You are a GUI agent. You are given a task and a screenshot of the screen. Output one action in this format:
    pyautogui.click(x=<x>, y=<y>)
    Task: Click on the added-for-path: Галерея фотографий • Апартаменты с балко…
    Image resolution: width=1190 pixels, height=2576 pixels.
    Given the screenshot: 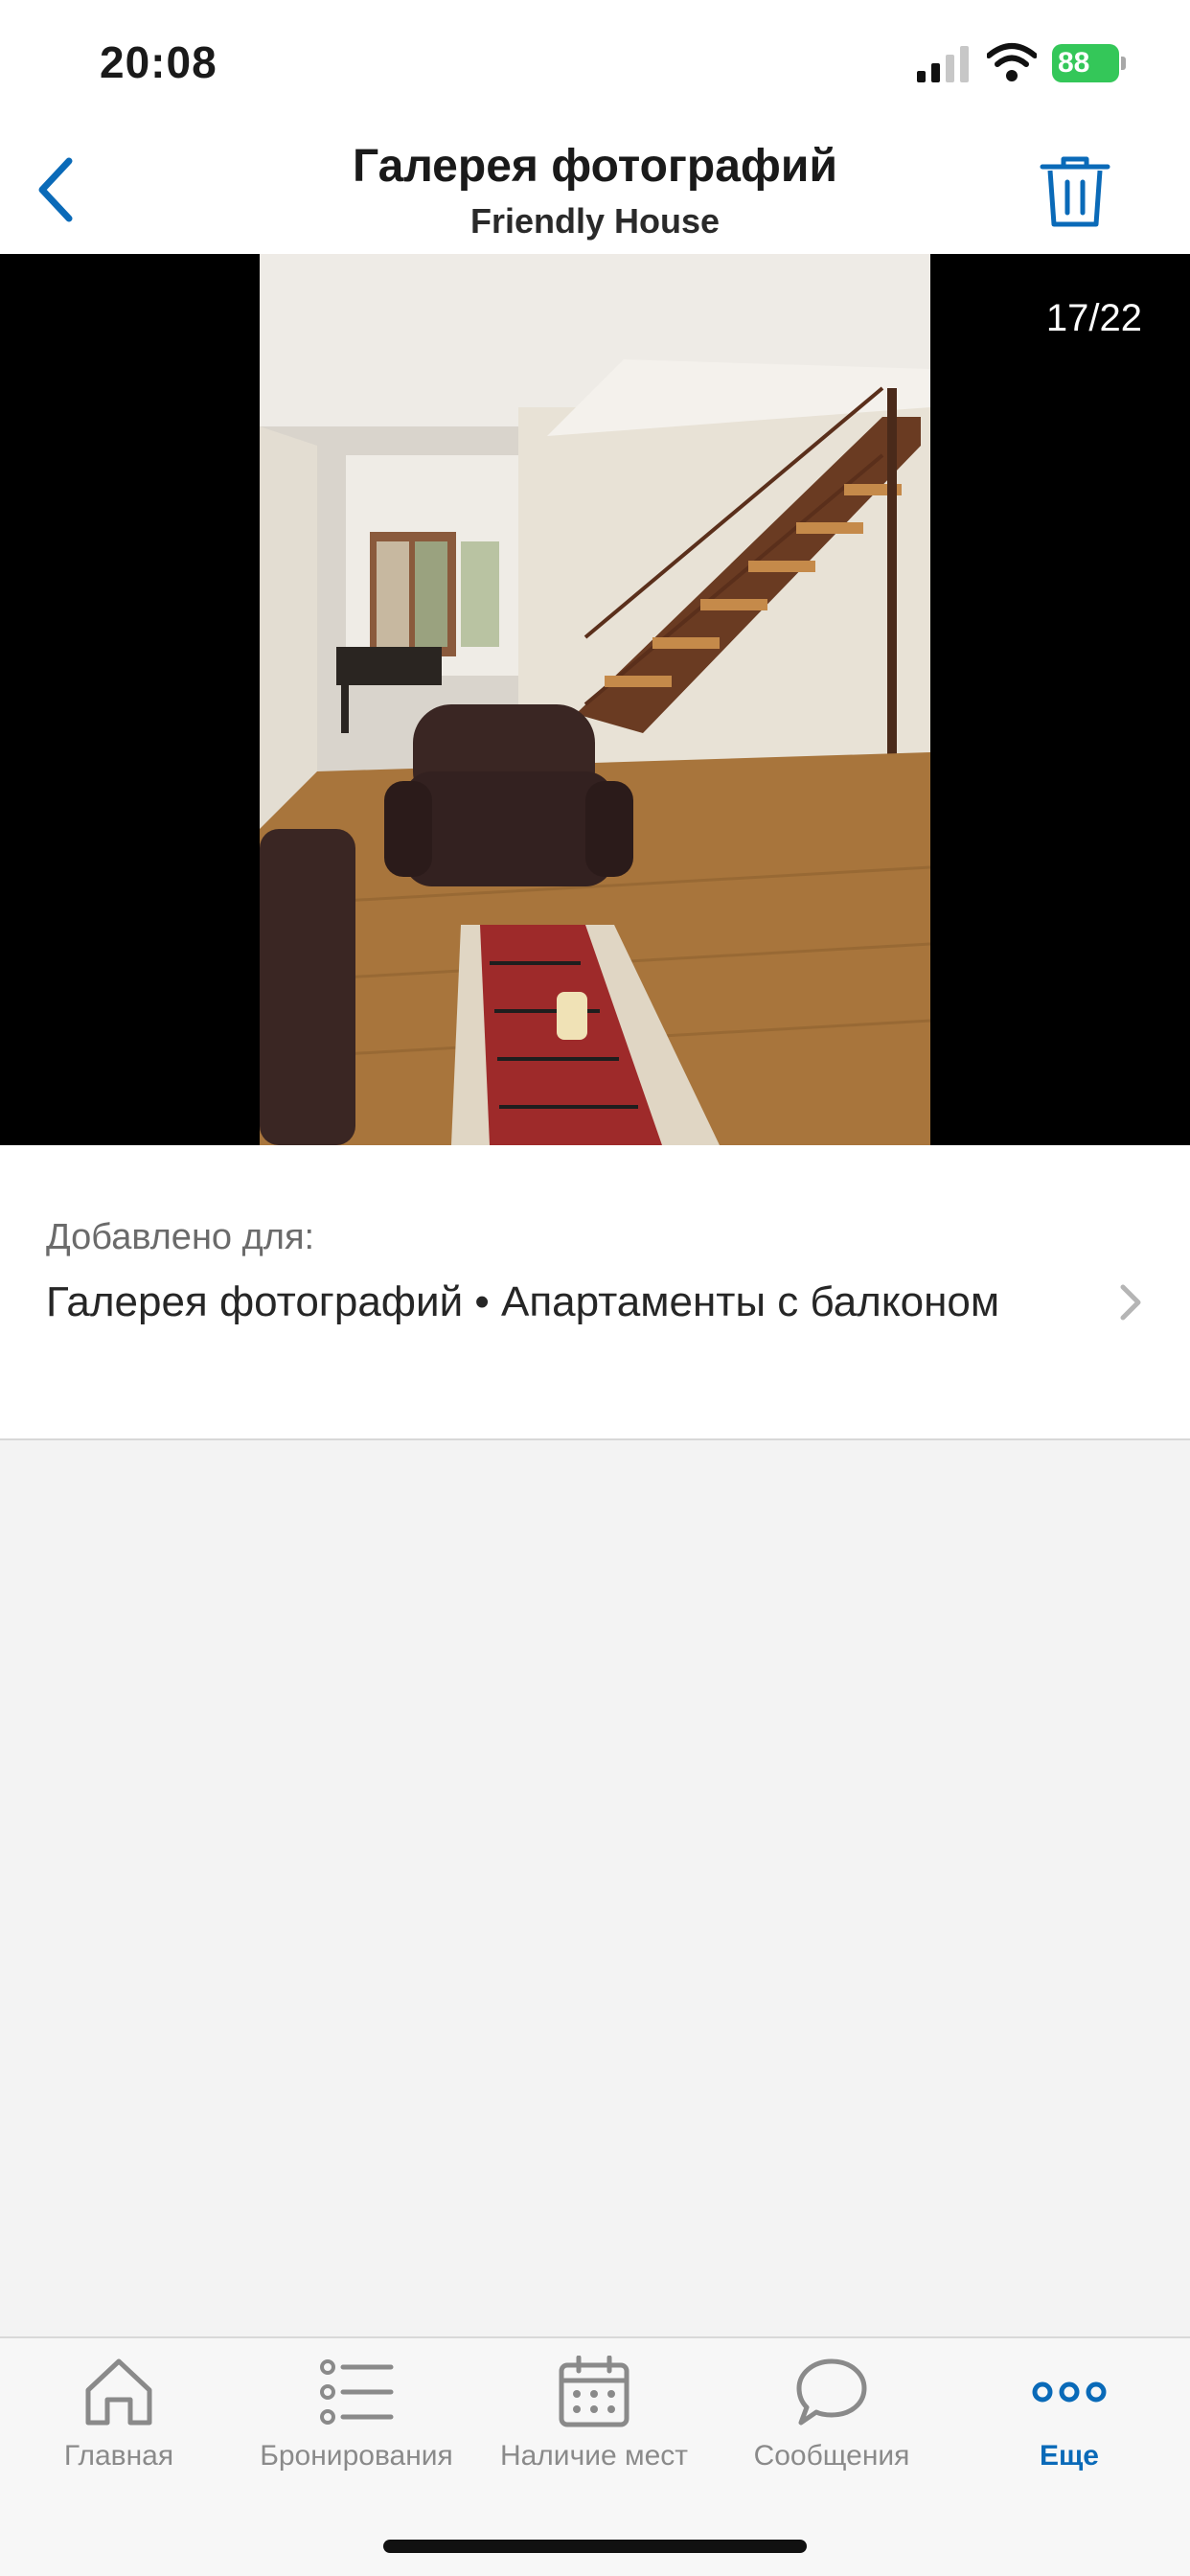 What is the action you would take?
    pyautogui.click(x=523, y=1301)
    